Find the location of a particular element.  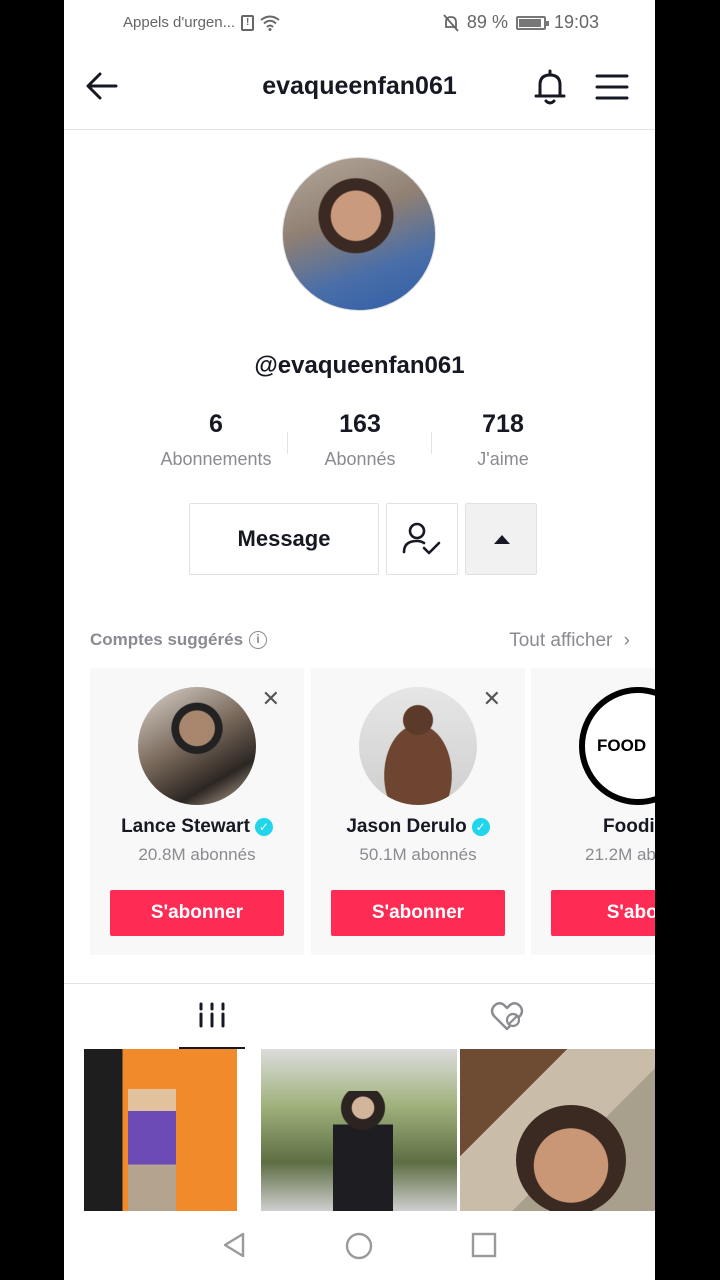

follow-button: S'abon is located at coordinates (603, 913).